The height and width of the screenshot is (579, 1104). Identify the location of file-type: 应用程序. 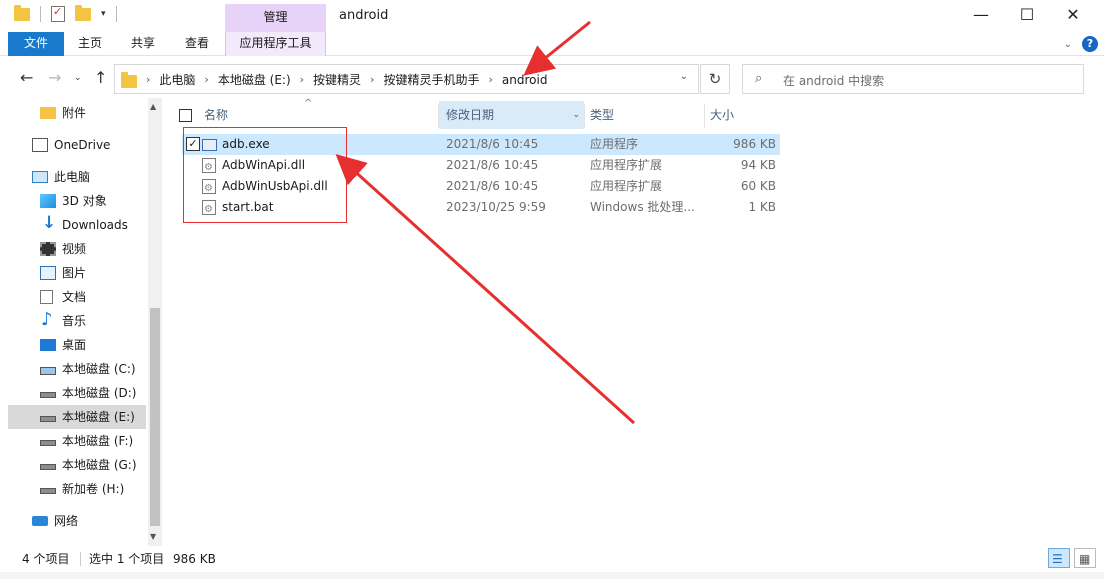
(614, 144).